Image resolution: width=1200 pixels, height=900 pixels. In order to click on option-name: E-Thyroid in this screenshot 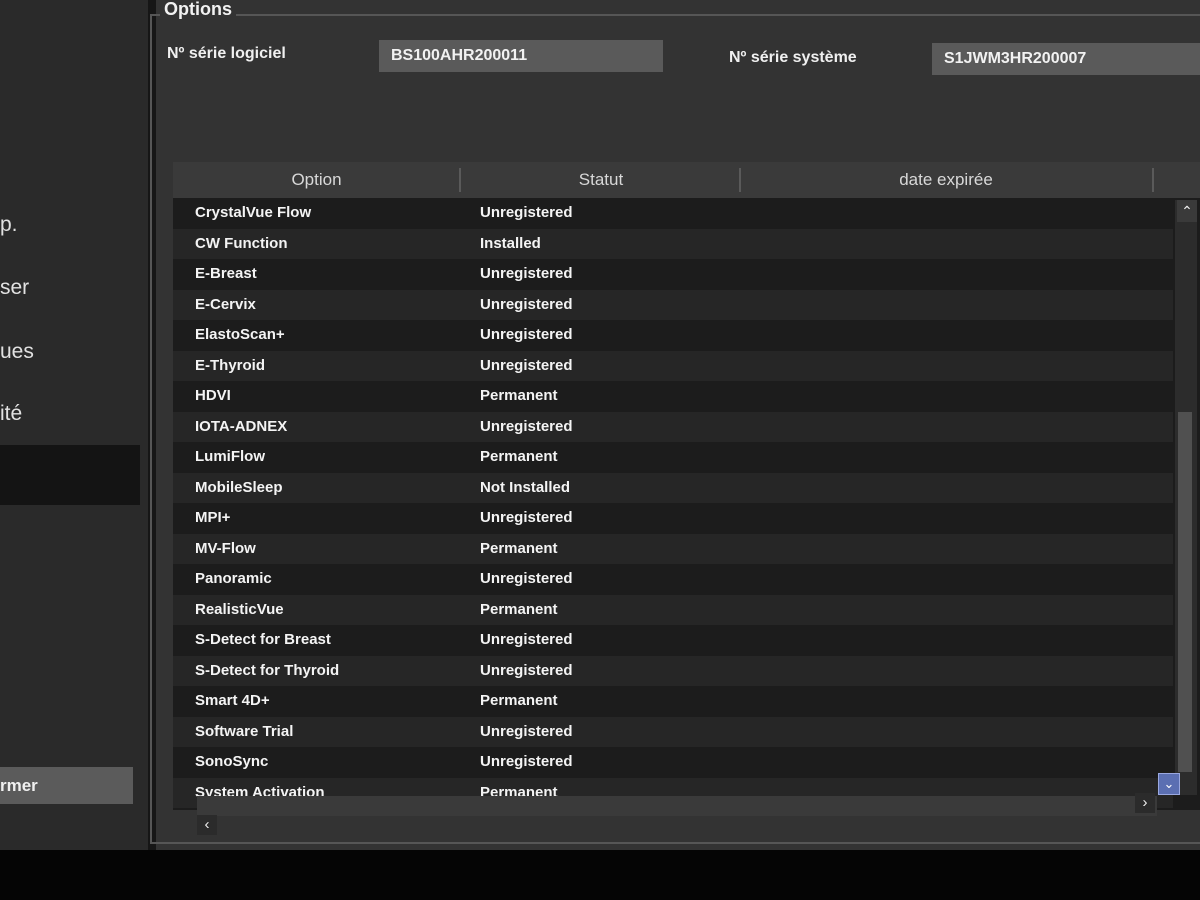, I will do `click(230, 365)`.